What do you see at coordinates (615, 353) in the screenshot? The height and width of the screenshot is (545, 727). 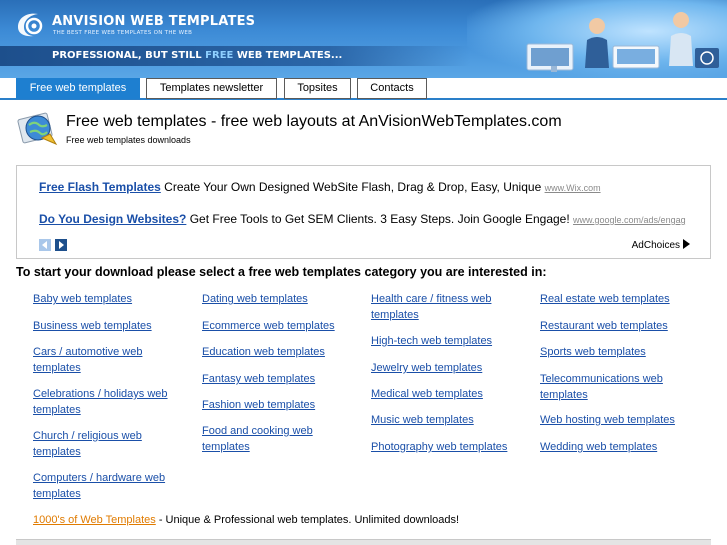 I see `category-link-sports: Sports web templates` at bounding box center [615, 353].